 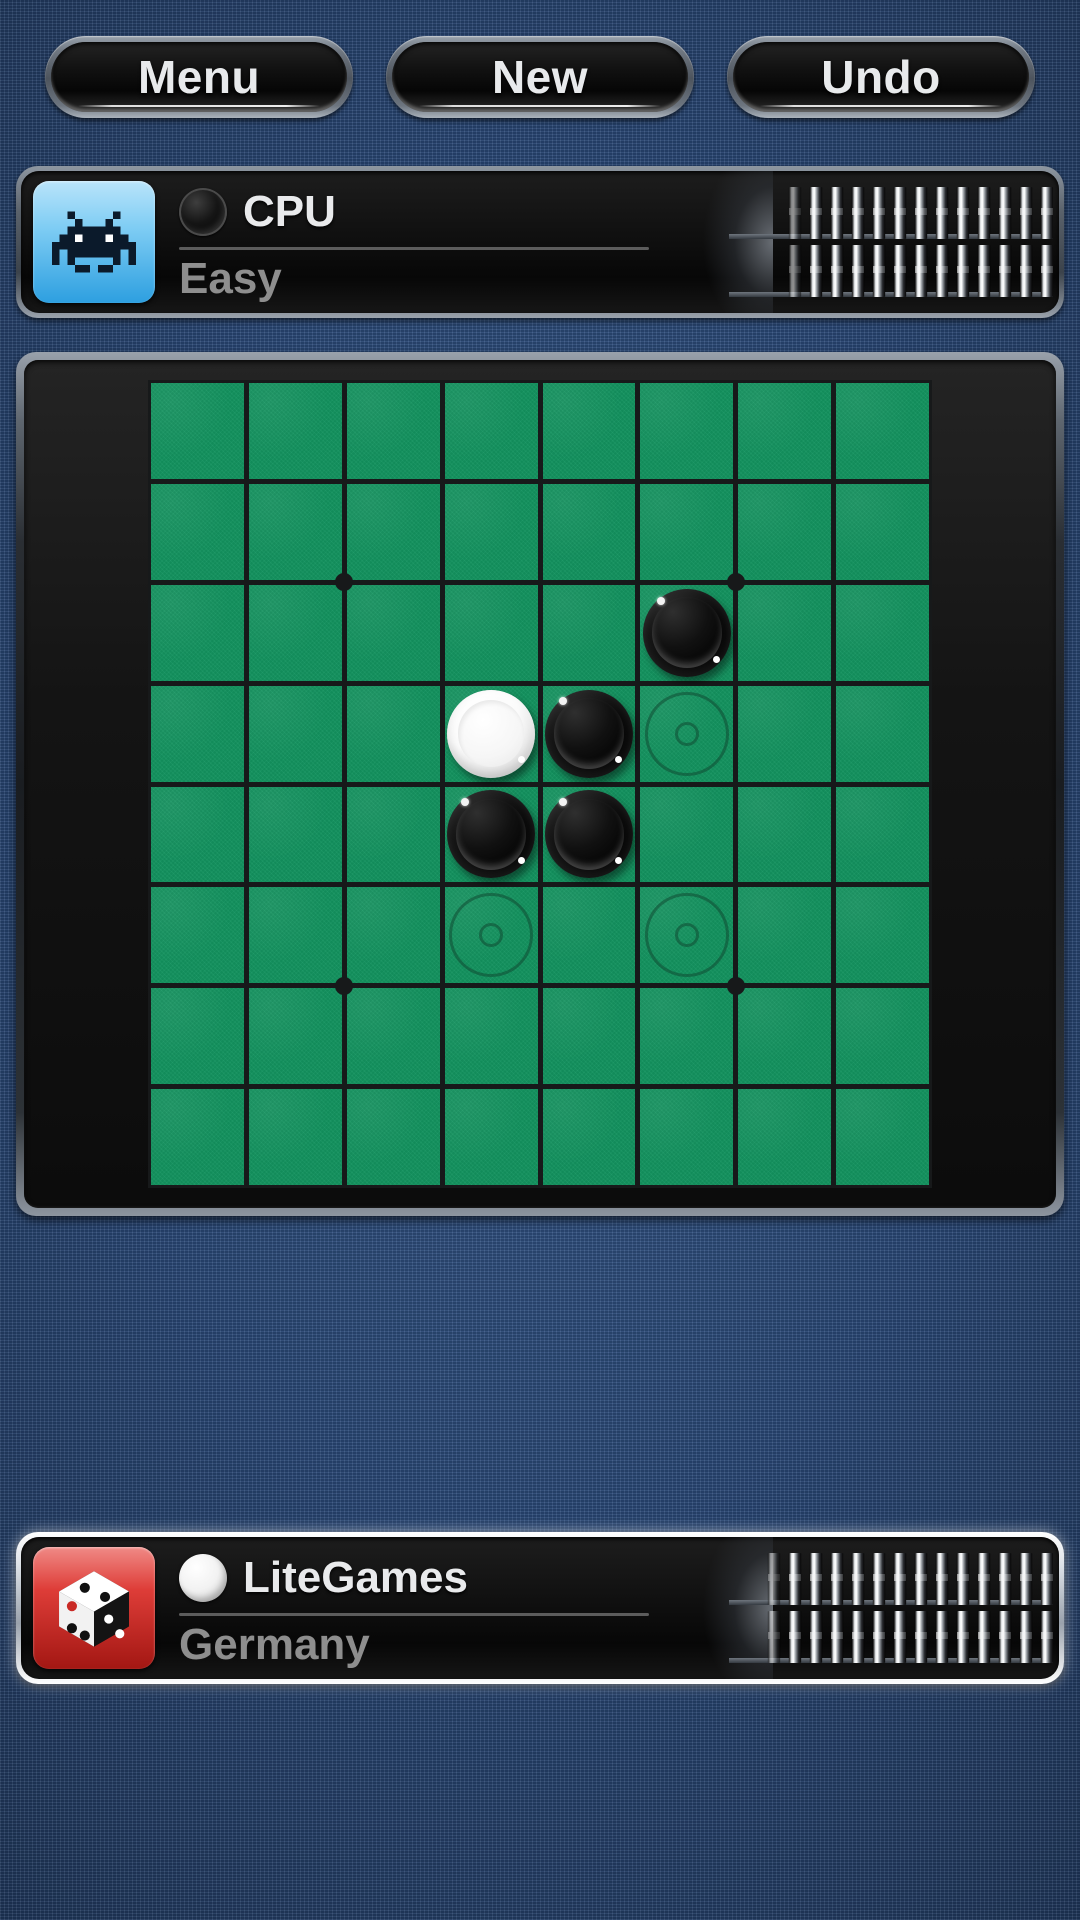 I want to click on player-top-name-row: CPU, so click(x=449, y=212).